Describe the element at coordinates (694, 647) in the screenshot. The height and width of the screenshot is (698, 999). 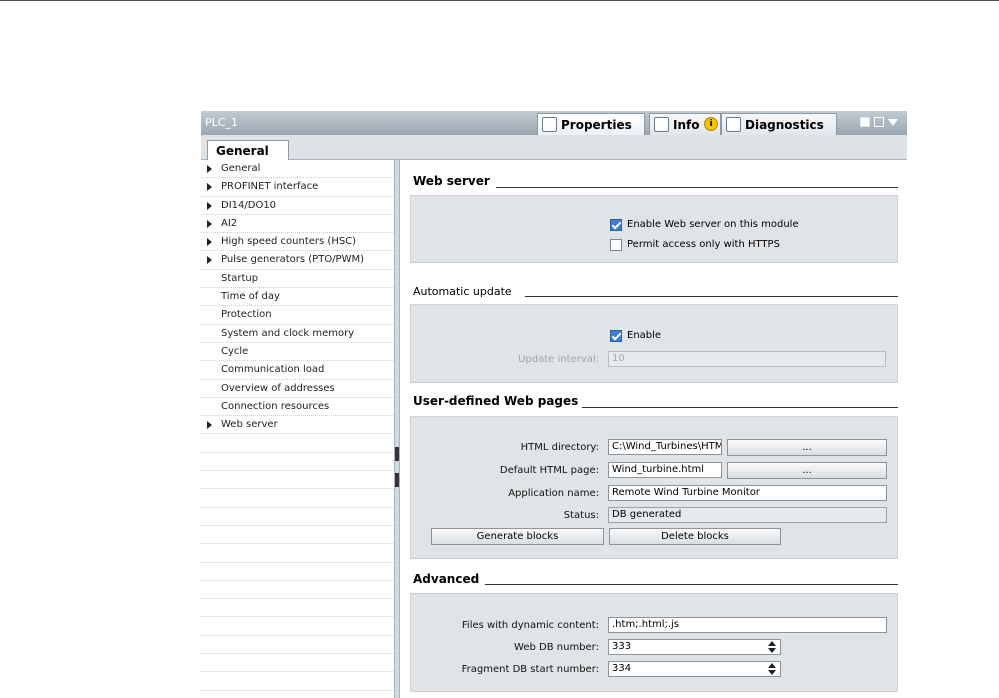
I see `web-db-number-field: 333` at that location.